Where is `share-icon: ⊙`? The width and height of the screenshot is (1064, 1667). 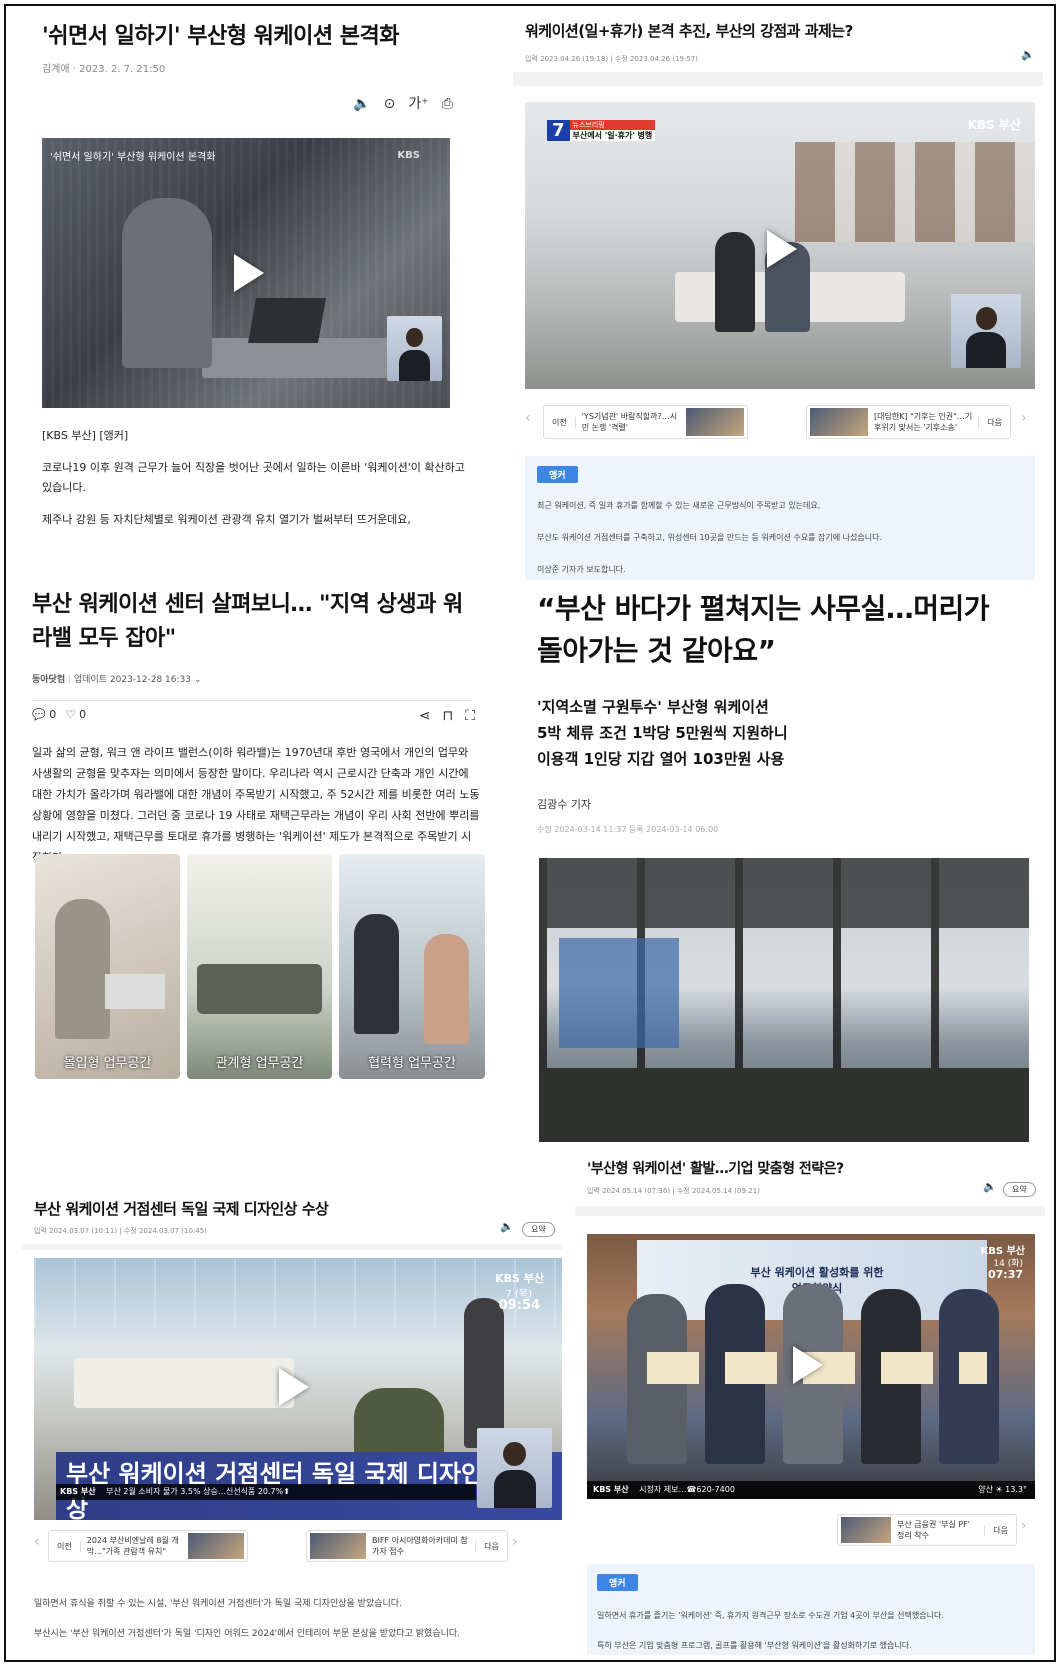
share-icon: ⊙ is located at coordinates (390, 104).